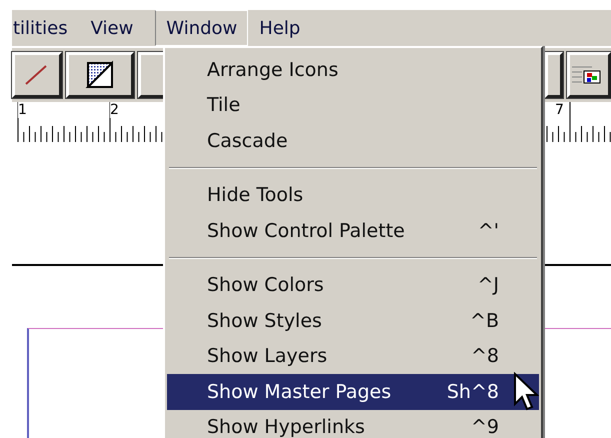  Describe the element at coordinates (46, 28) in the screenshot. I see `menu-title: tilities` at that location.